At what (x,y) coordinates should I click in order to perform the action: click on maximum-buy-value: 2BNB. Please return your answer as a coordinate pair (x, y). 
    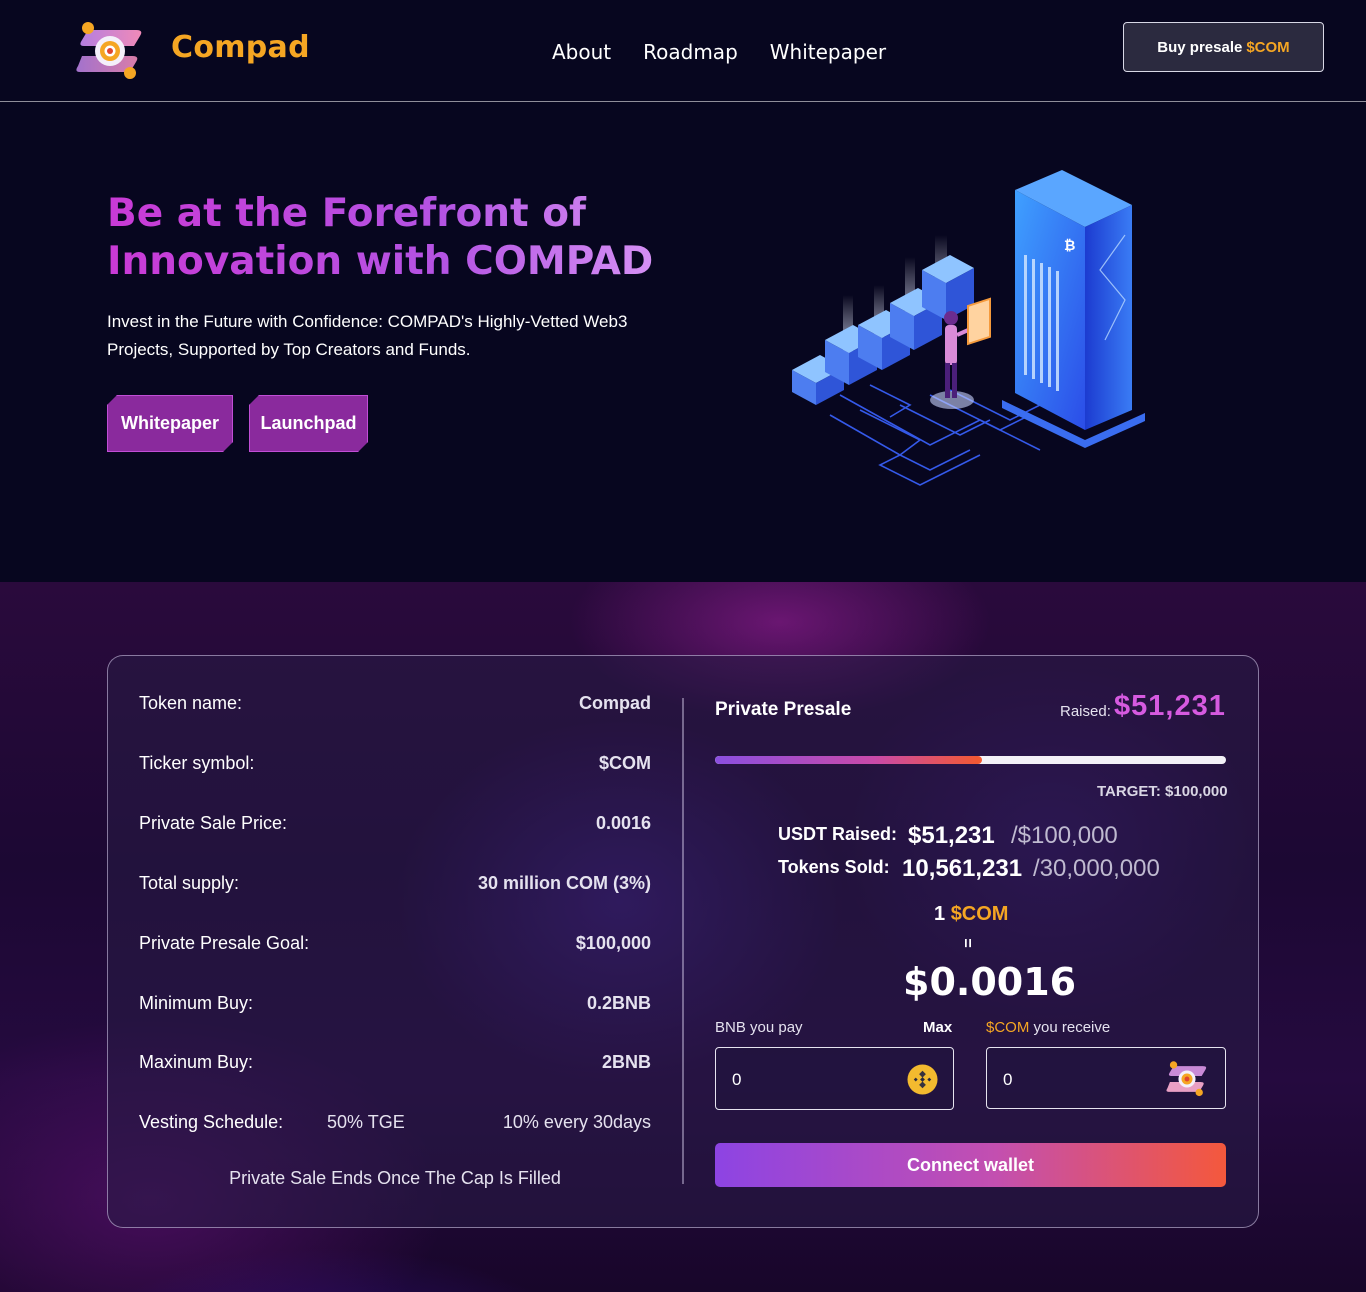
    Looking at the image, I should click on (626, 1061).